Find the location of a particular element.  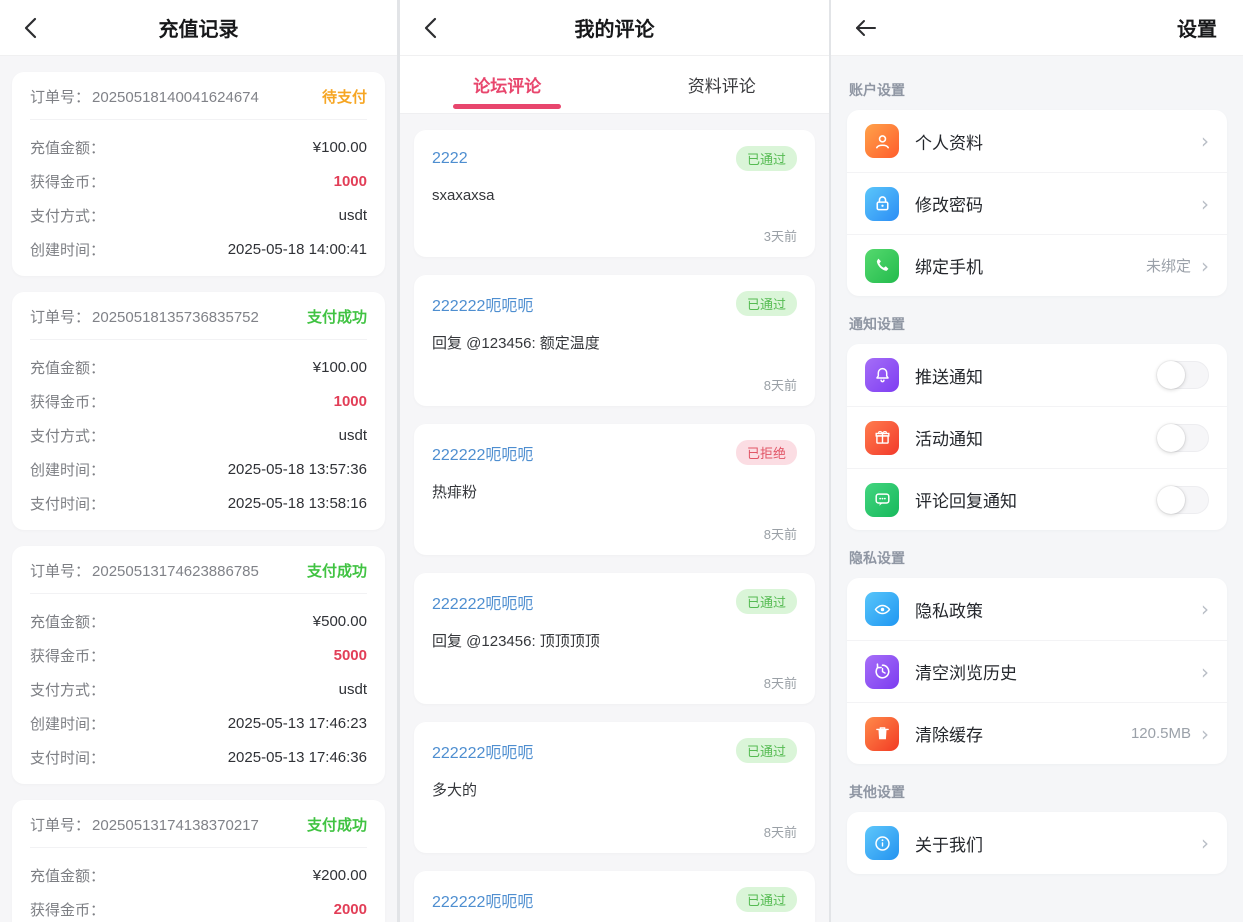

row-about-us: 关于我们 › is located at coordinates (1037, 843).